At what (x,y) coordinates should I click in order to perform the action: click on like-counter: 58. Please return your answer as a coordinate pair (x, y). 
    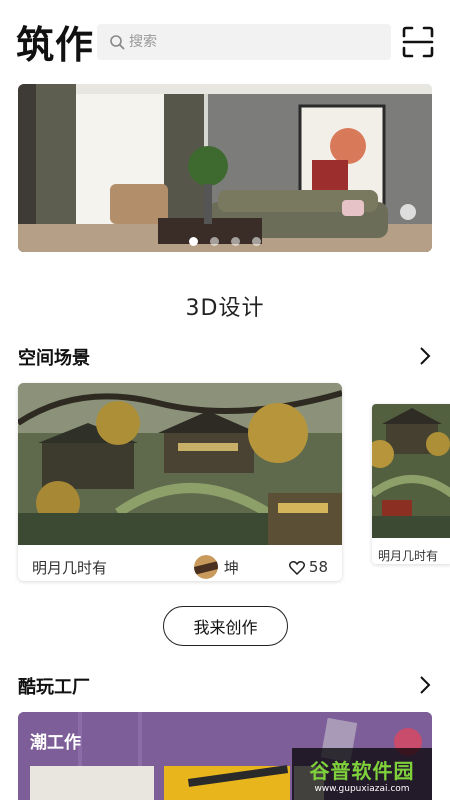
    Looking at the image, I should click on (308, 567).